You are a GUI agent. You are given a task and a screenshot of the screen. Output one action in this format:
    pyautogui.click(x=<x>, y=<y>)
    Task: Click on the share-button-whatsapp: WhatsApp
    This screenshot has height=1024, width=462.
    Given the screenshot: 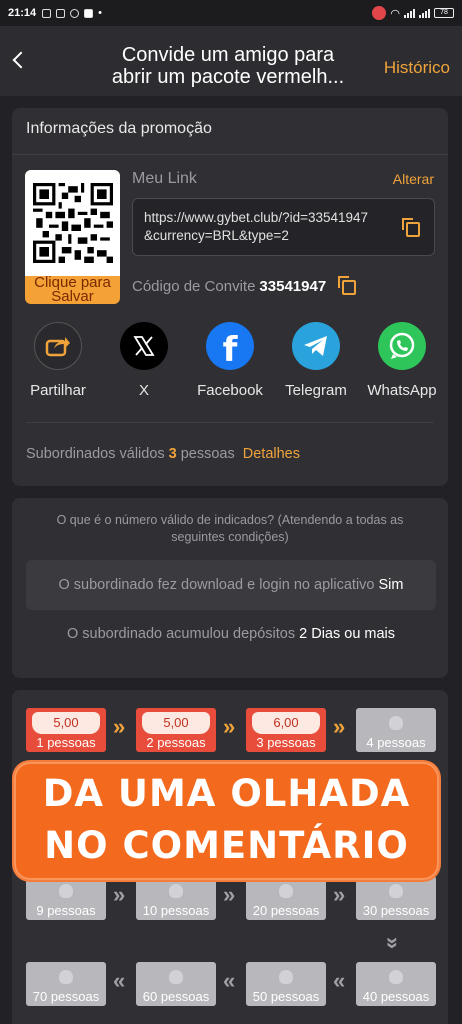 What is the action you would take?
    pyautogui.click(x=402, y=360)
    